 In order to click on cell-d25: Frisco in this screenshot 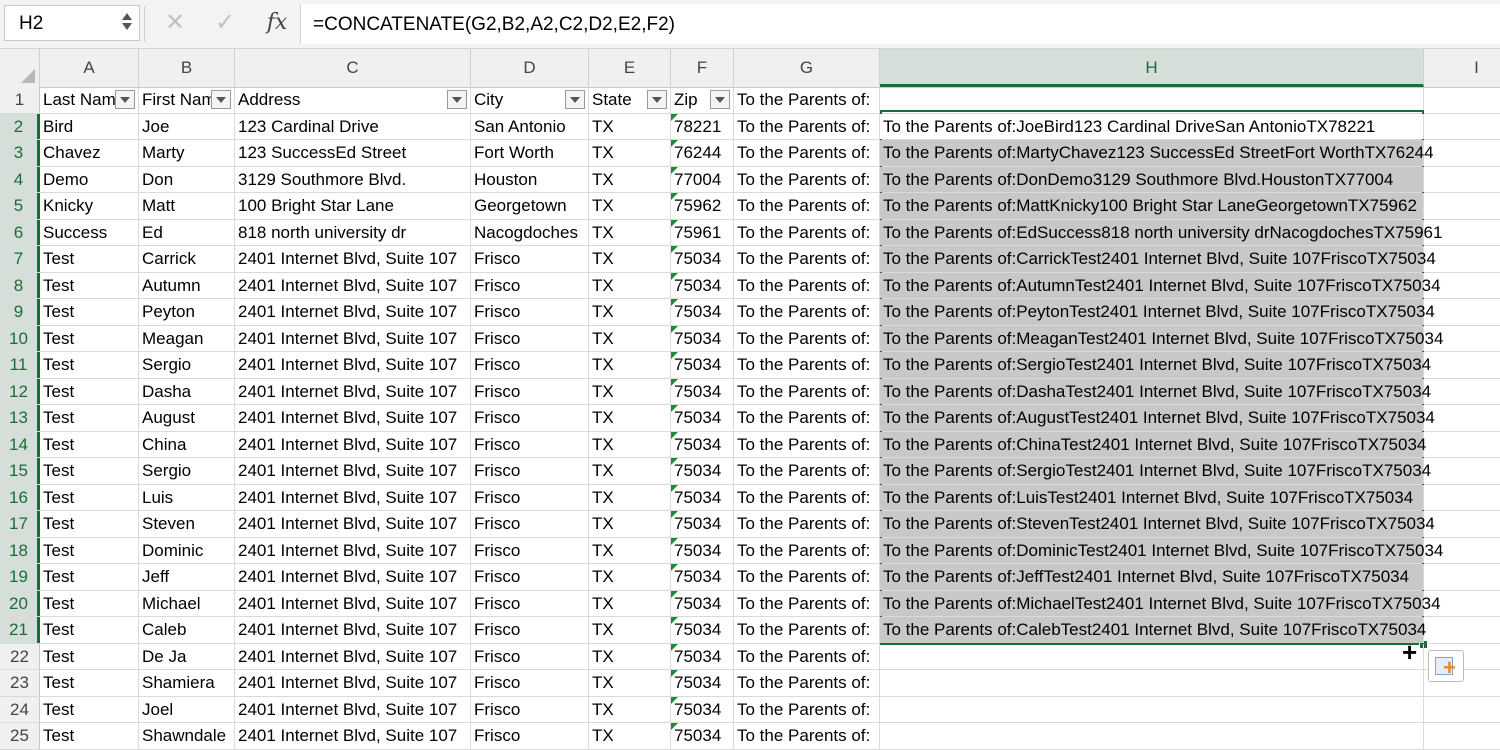, I will do `click(530, 736)`.